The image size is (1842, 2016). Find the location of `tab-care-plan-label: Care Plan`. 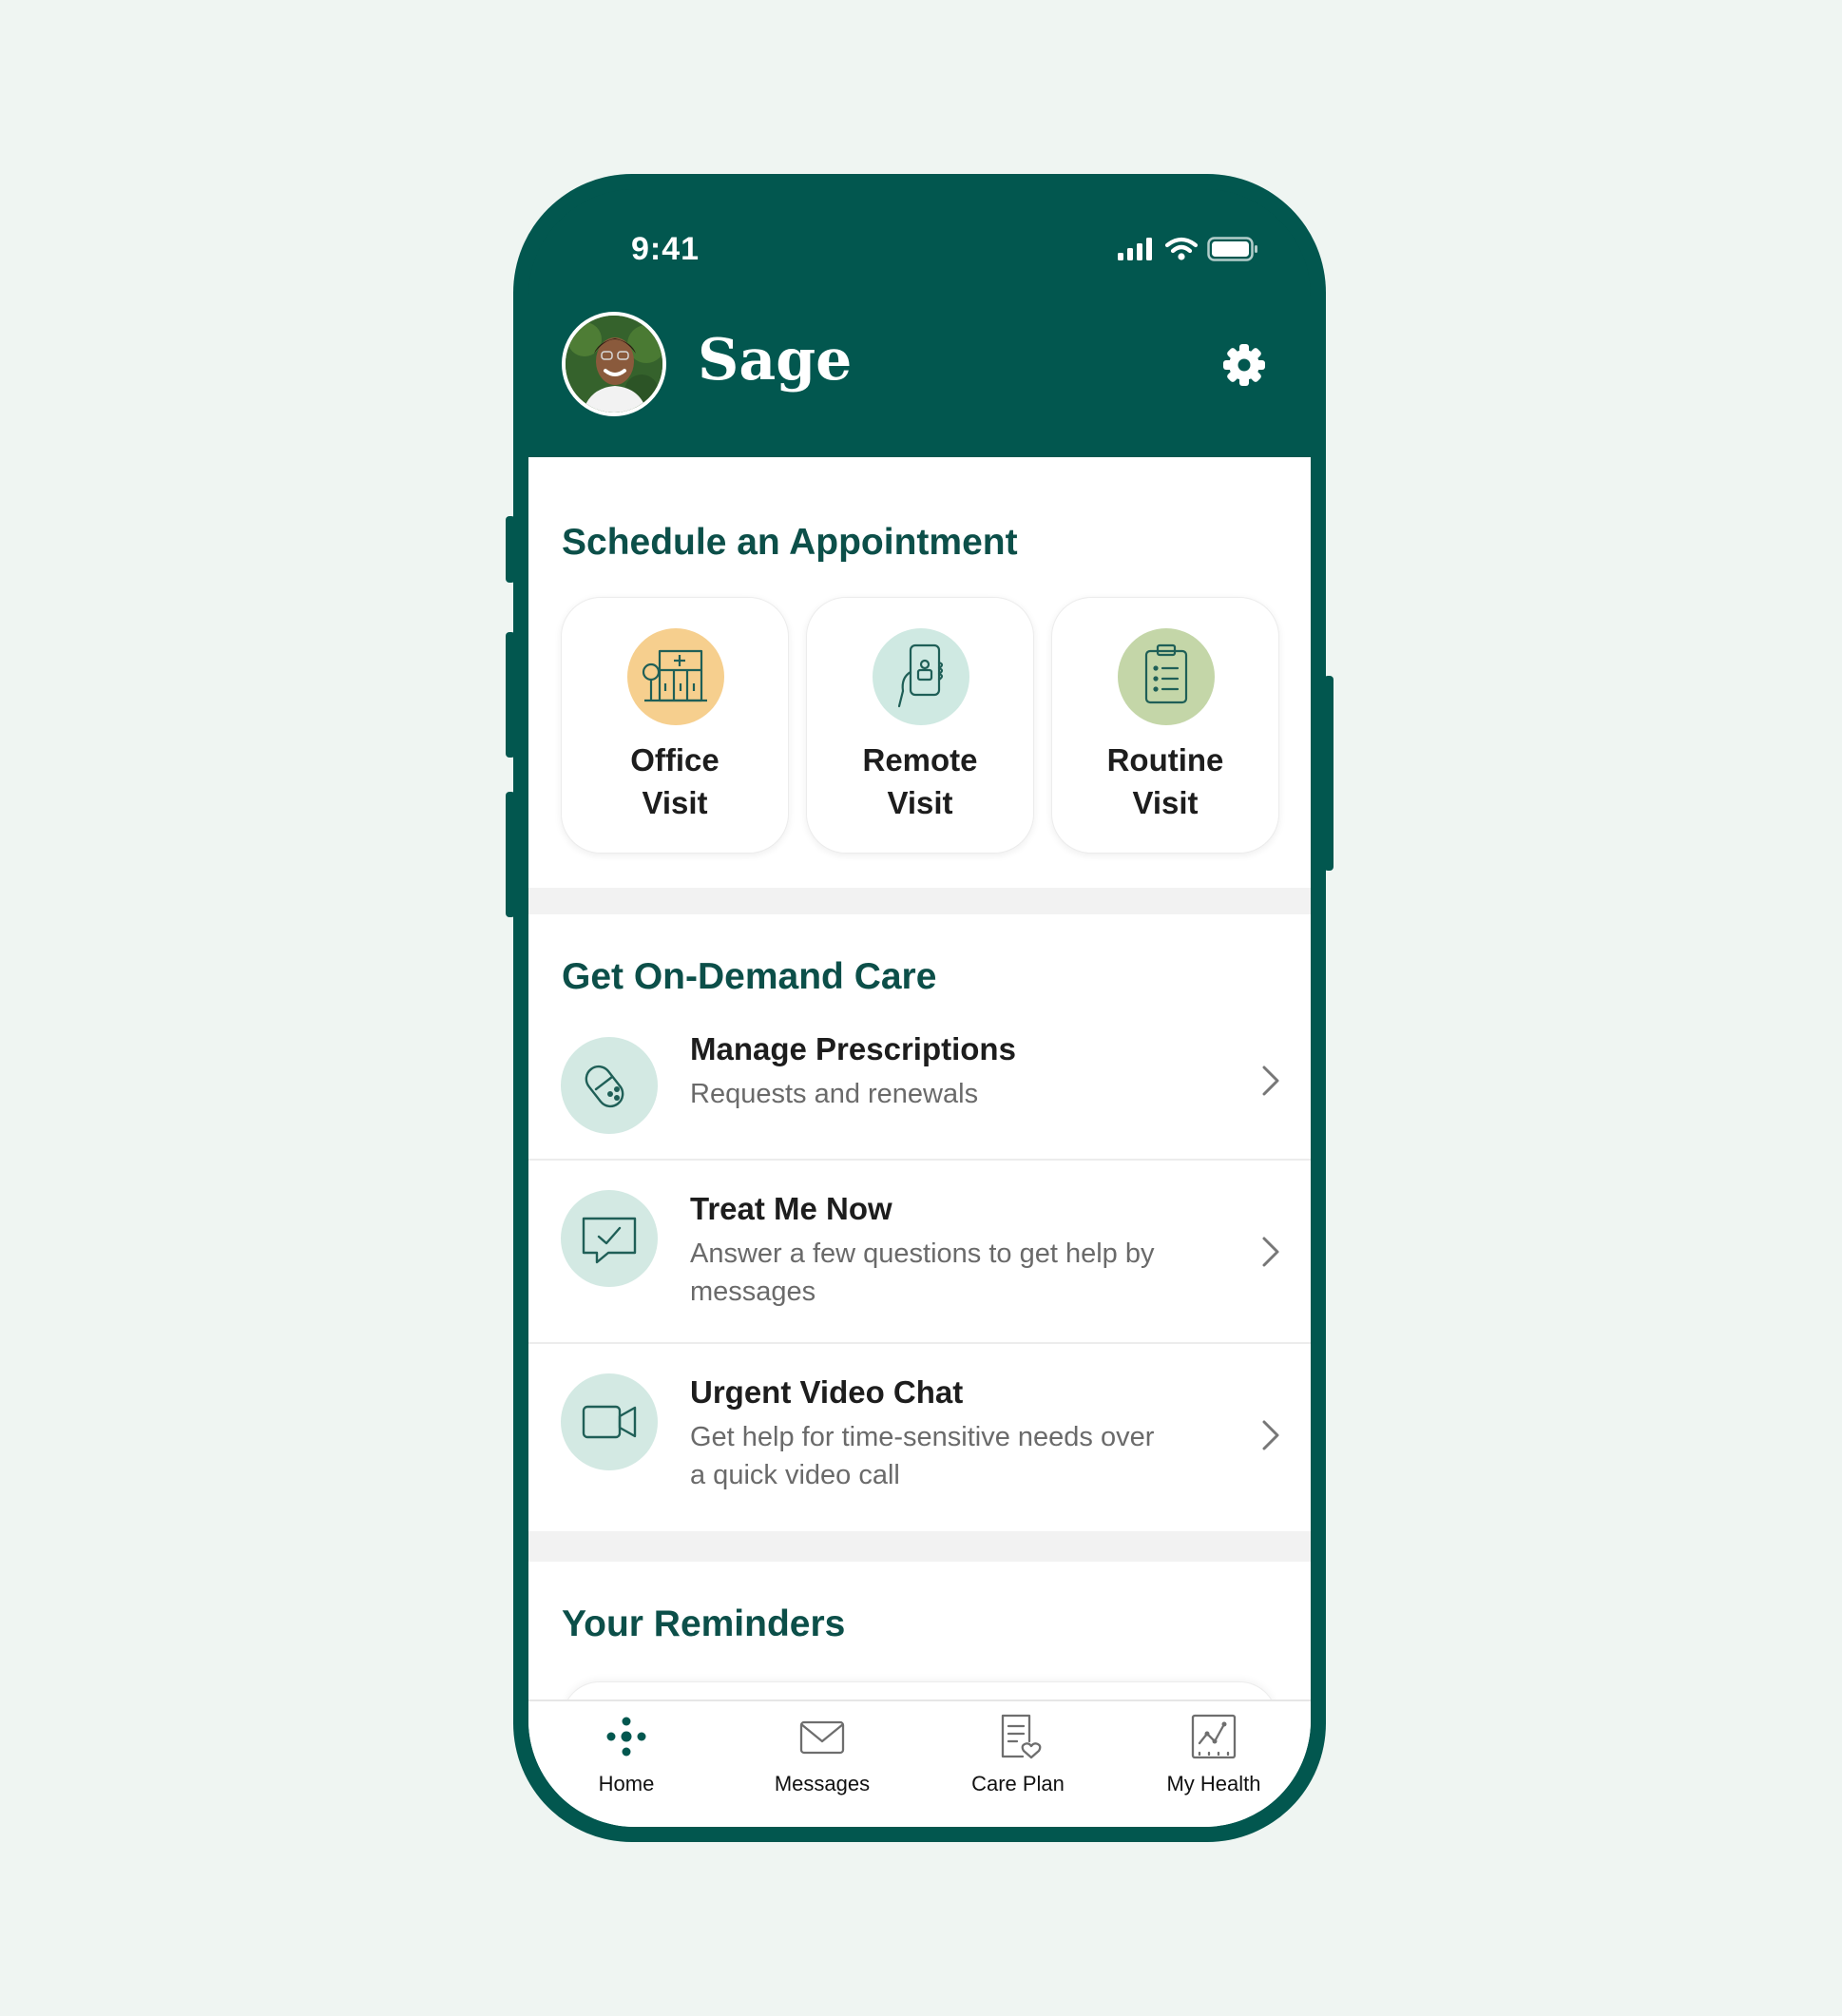

tab-care-plan-label: Care Plan is located at coordinates (1018, 1783).